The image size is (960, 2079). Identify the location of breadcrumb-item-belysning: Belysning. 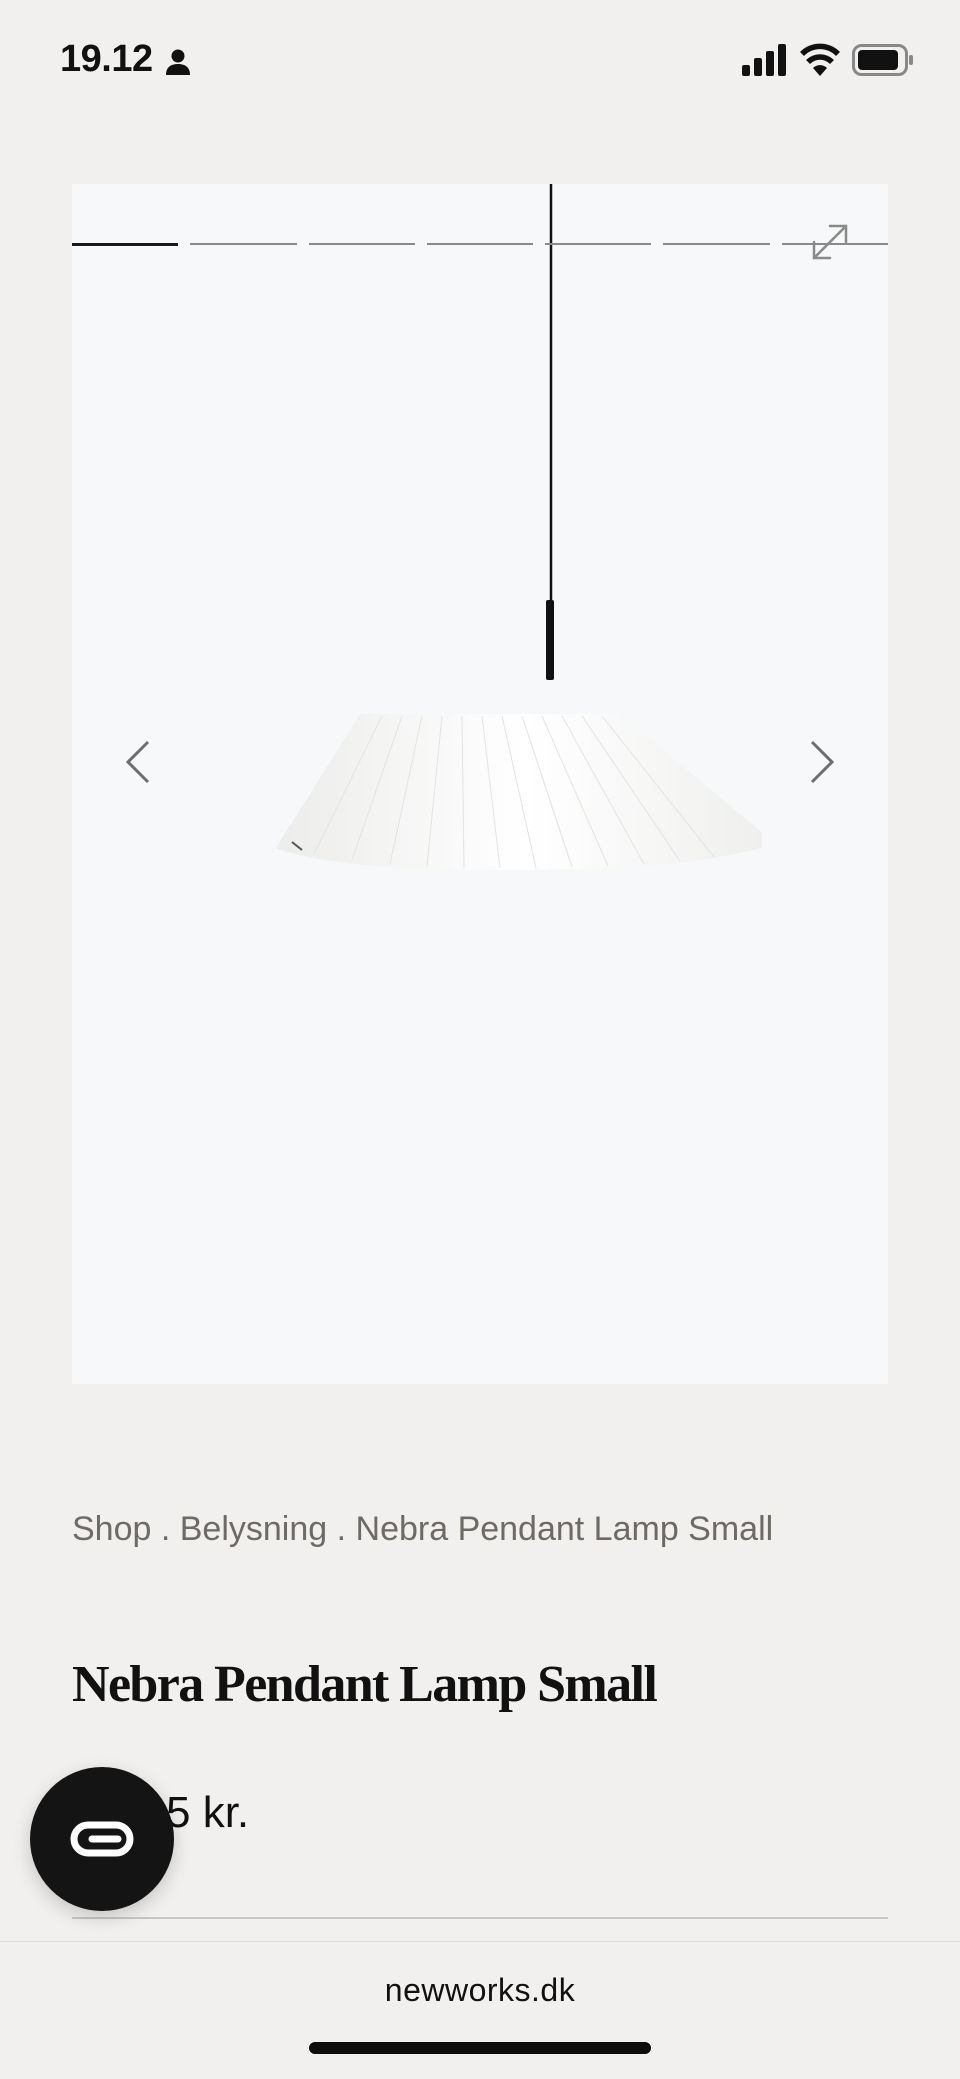
(253, 1529).